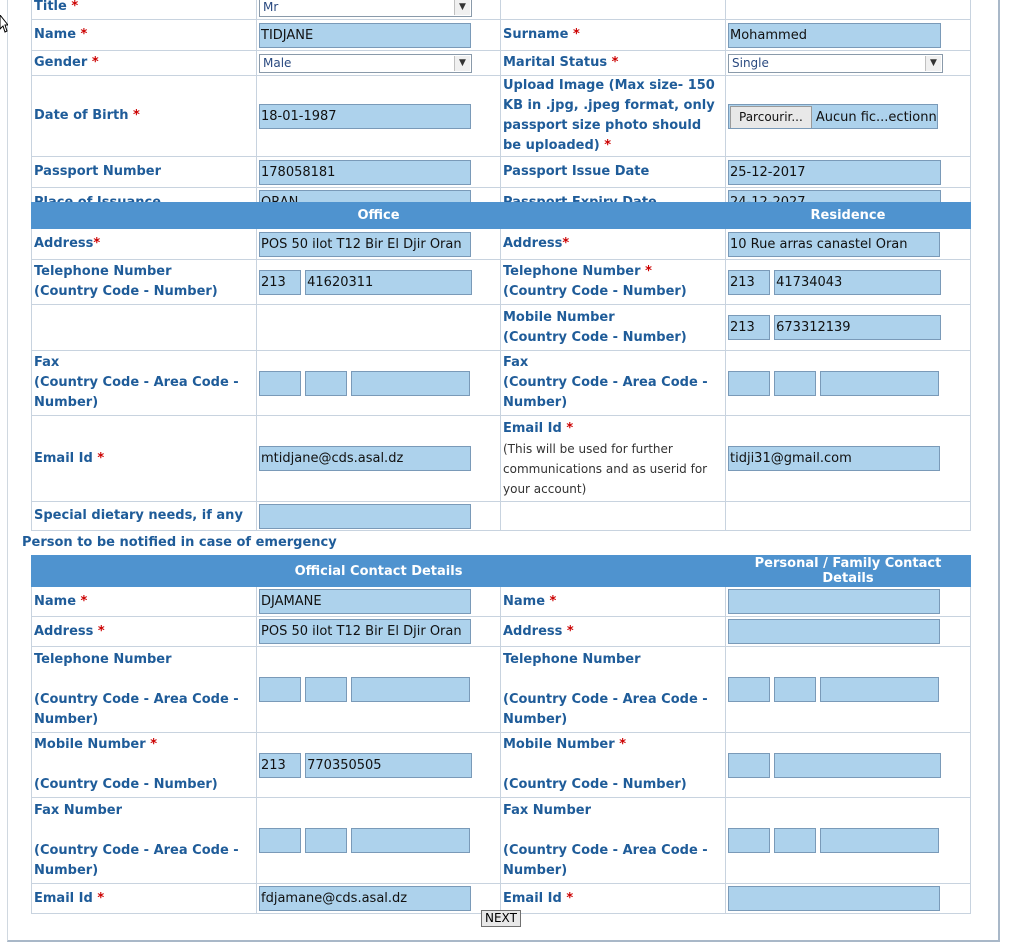  Describe the element at coordinates (326, 689) in the screenshot. I see `official-tel-area-code-input` at that location.